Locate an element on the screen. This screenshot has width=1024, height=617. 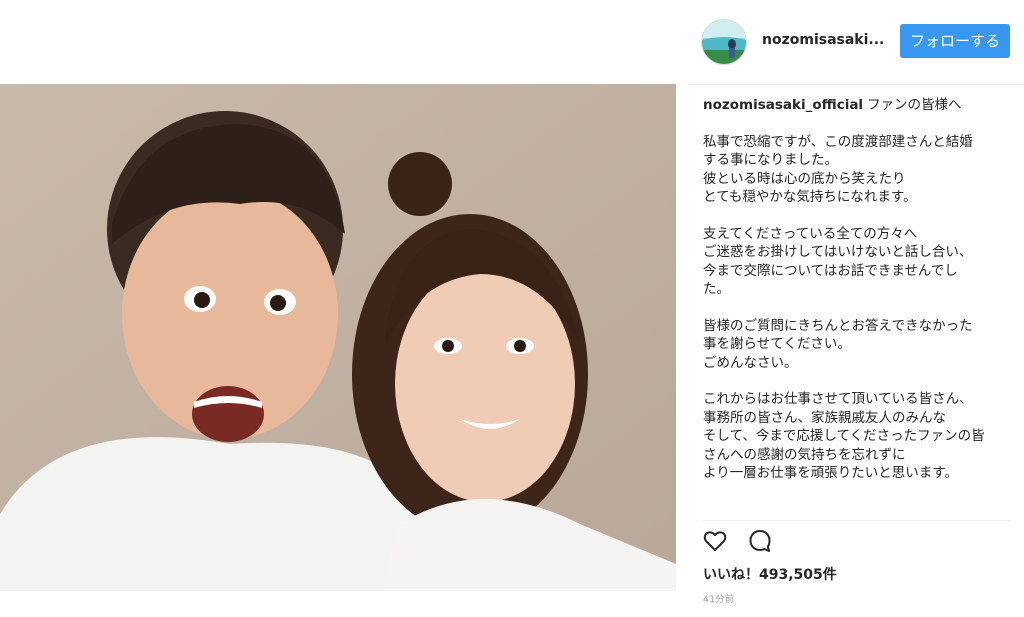
avatar is located at coordinates (724, 42).